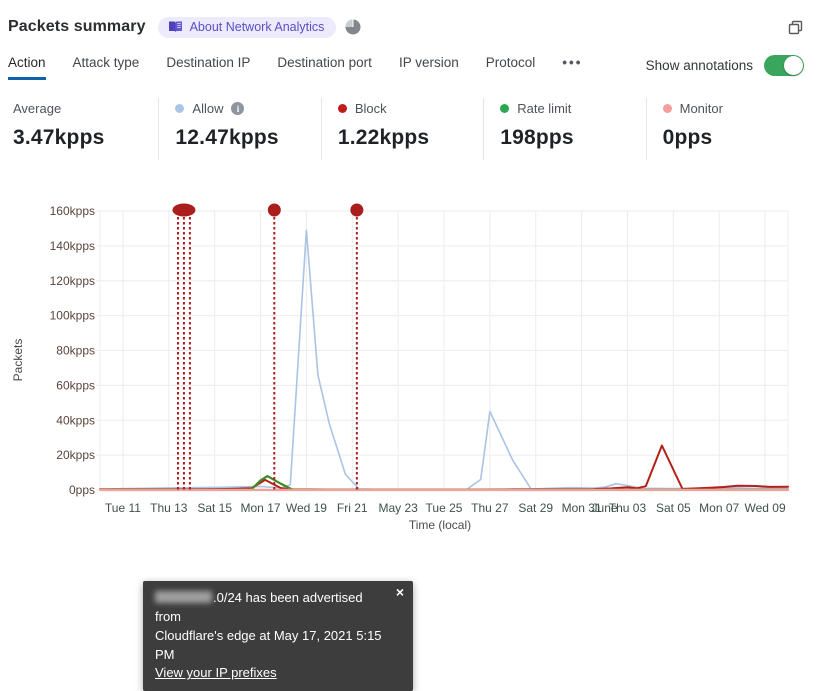 The image size is (816, 691). Describe the element at coordinates (175, 26) in the screenshot. I see `book-icon` at that location.